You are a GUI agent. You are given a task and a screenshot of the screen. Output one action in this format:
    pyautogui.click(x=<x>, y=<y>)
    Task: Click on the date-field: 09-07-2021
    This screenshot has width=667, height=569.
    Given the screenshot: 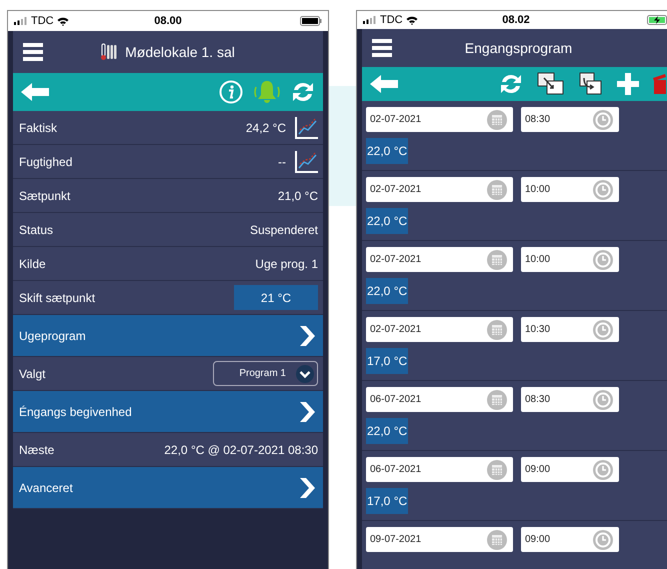 What is the action you would take?
    pyautogui.click(x=439, y=539)
    